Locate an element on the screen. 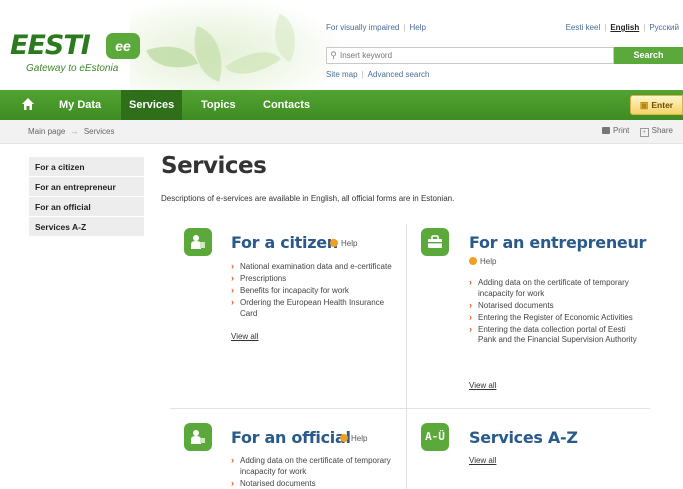 Image resolution: width=683 pixels, height=489 pixels. page-tools: Print + Share is located at coordinates (633, 131).